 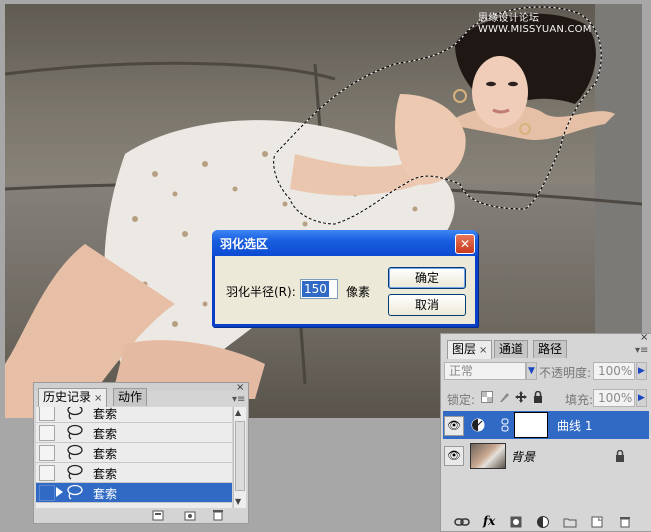 I want to click on history-tabs: 历史记录 × 动作, so click(x=141, y=397).